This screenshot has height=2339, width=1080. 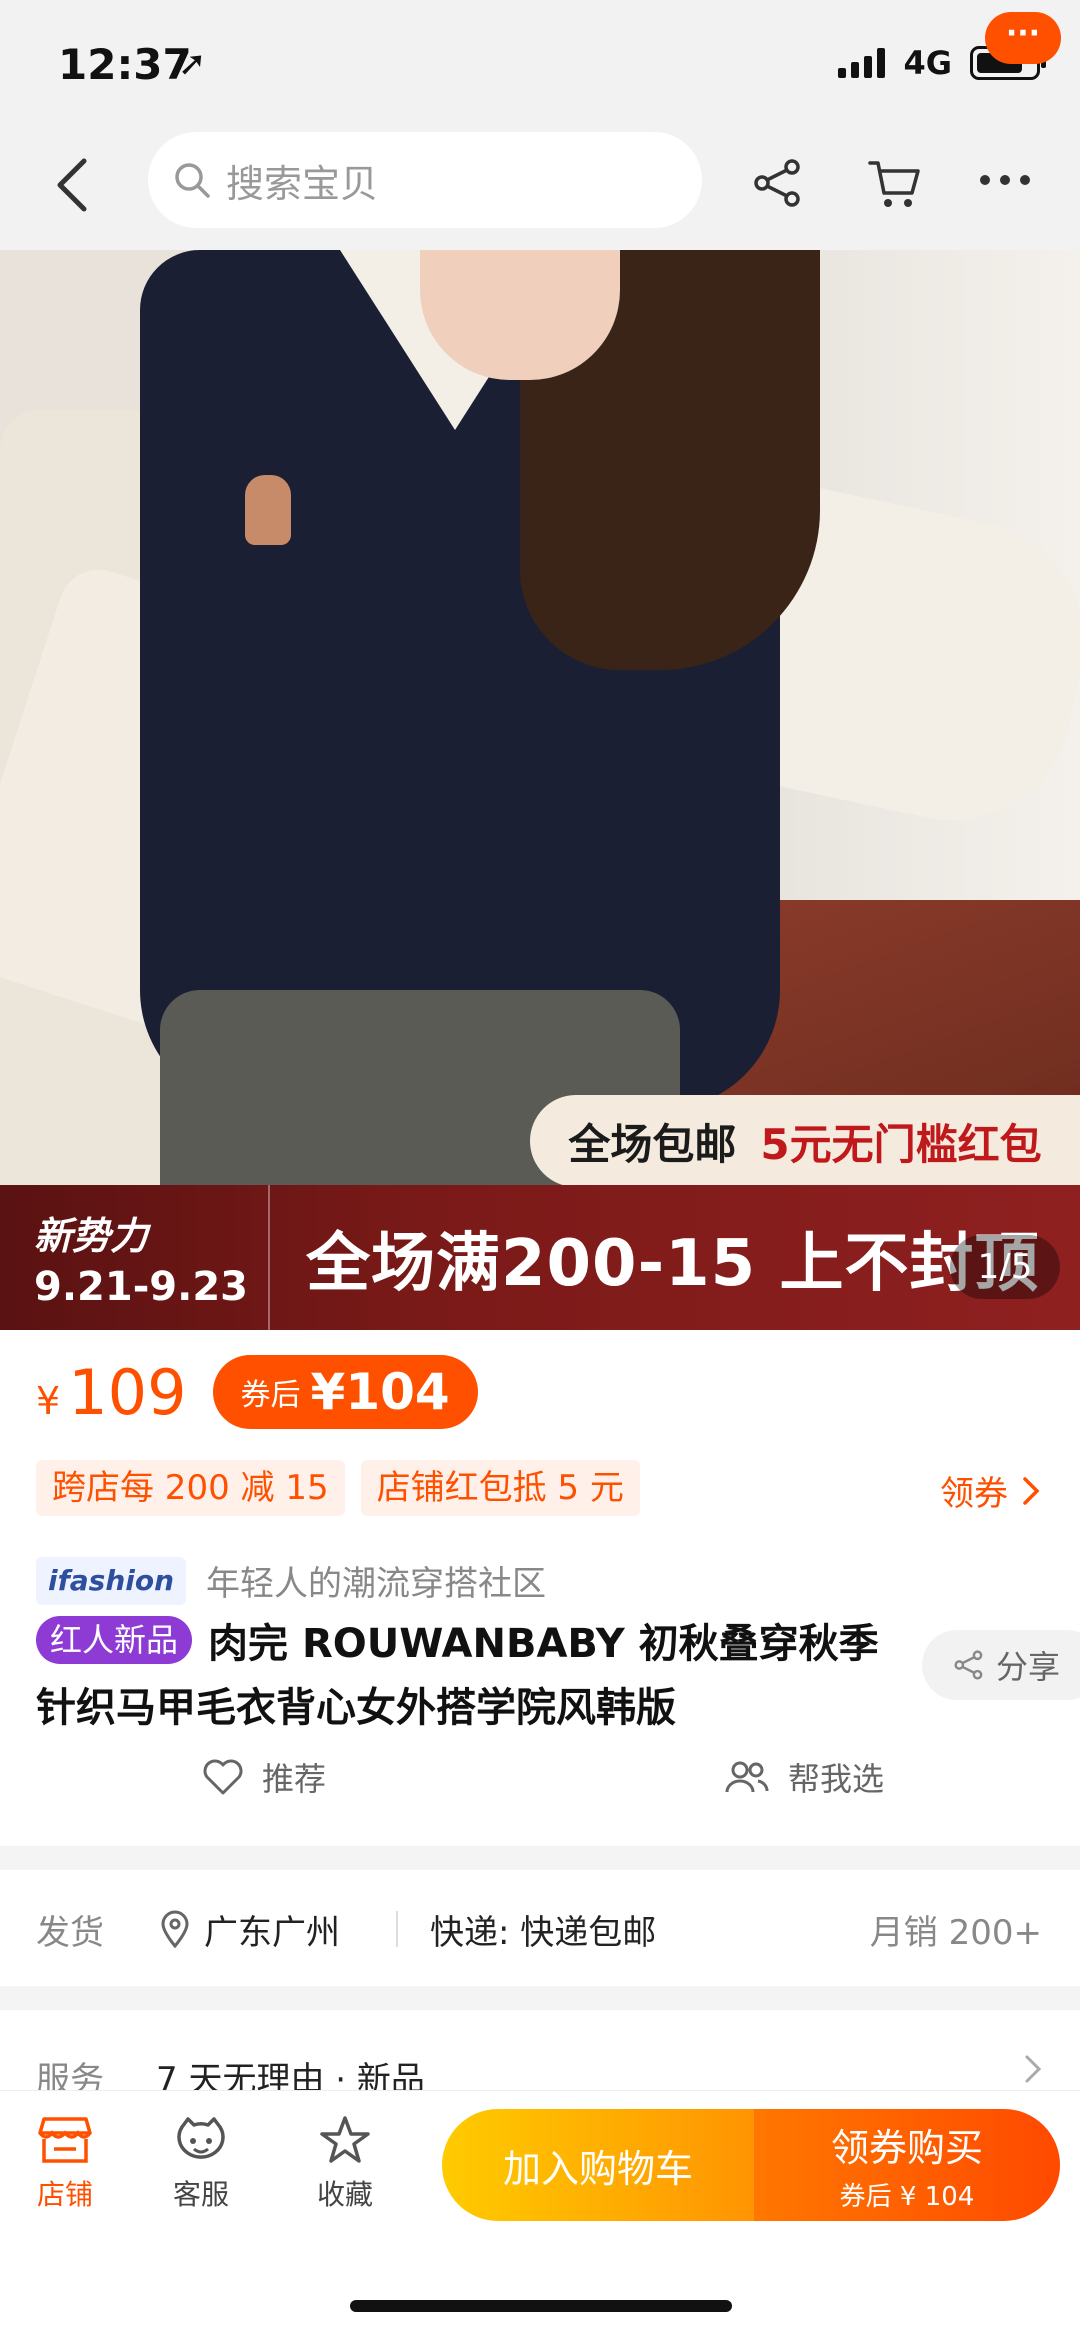 What do you see at coordinates (500, 1488) in the screenshot?
I see `promo-tag: 店铺红包抵 5 元` at bounding box center [500, 1488].